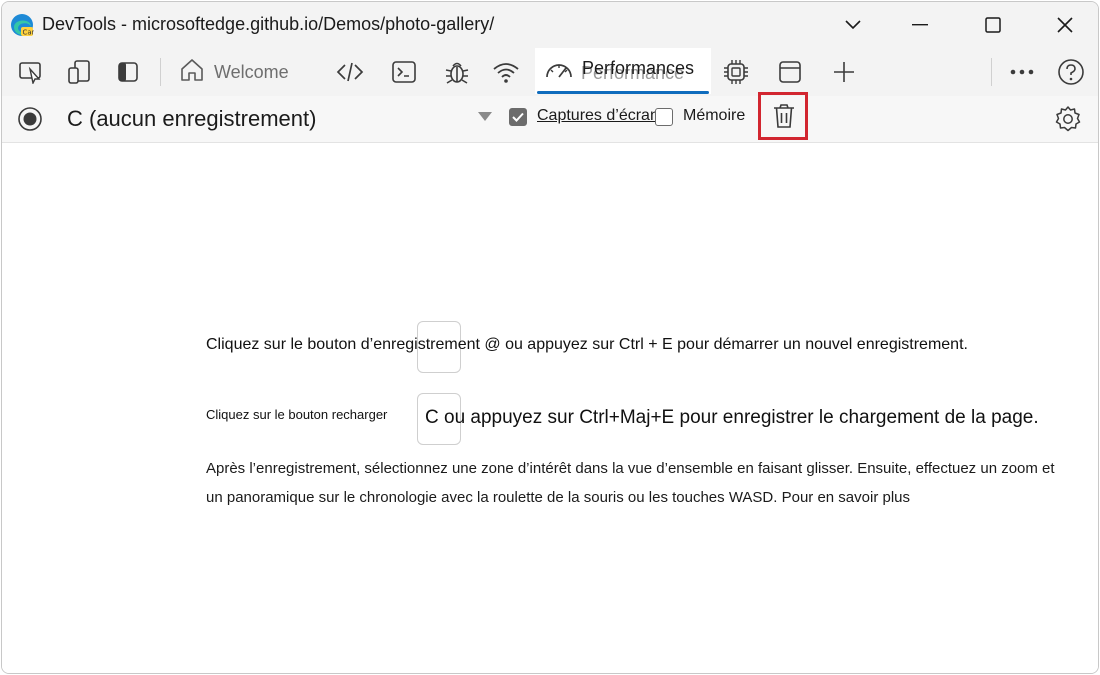  Describe the element at coordinates (844, 72) in the screenshot. I see `add-tab-icon` at that location.